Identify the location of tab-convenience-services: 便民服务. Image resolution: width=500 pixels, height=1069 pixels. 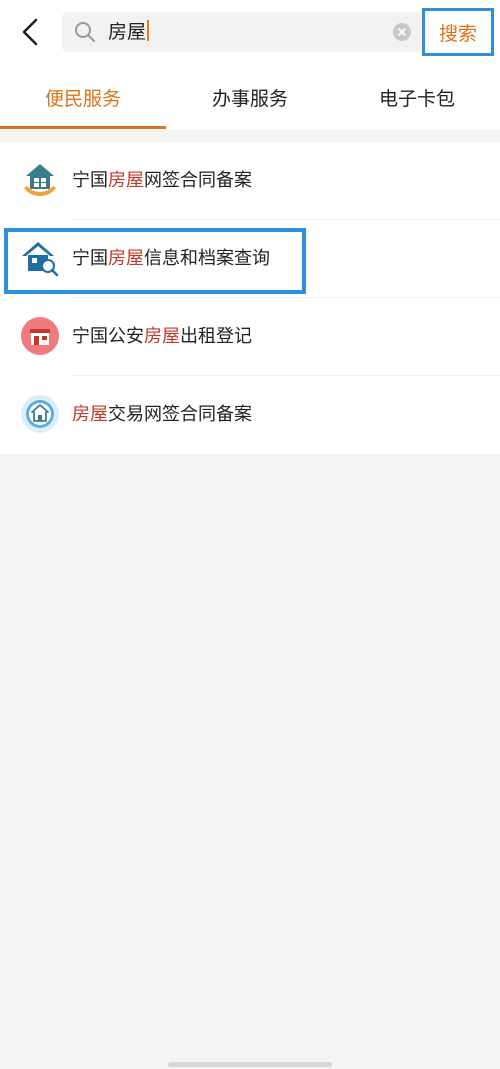
(83, 97).